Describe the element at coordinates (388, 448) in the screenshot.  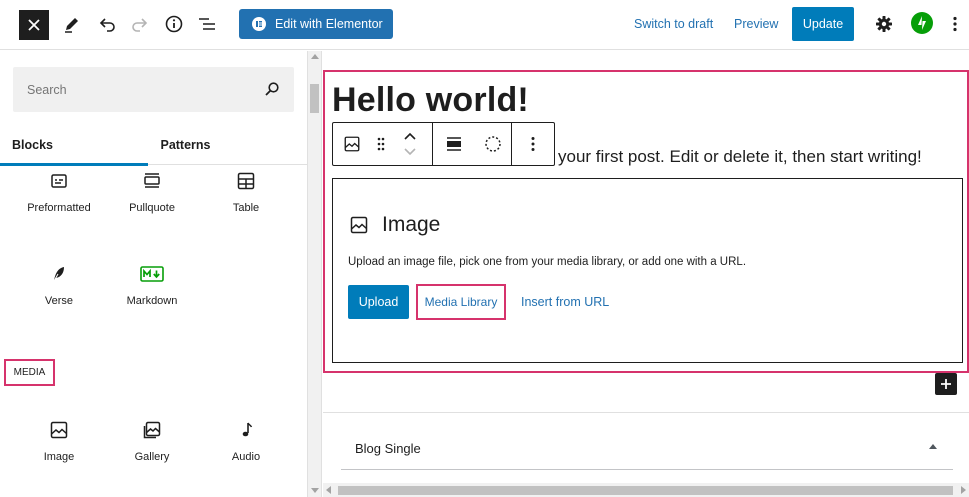
I see `meta-box-title: Blog Single` at that location.